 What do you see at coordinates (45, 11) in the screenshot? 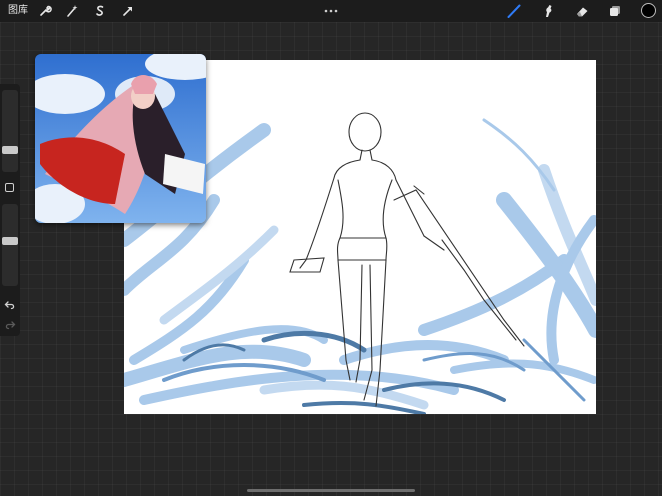
I see `wrench-icon` at bounding box center [45, 11].